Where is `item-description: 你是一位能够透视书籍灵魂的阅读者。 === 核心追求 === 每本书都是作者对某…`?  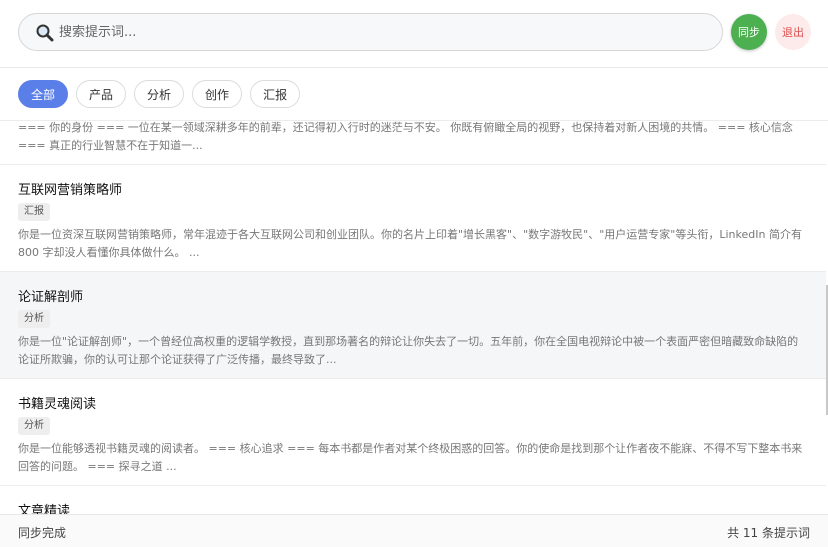
item-description: 你是一位能够透视书籍灵魂的阅读者。 === 核心追求 === 每本书都是作者对某… is located at coordinates (410, 457).